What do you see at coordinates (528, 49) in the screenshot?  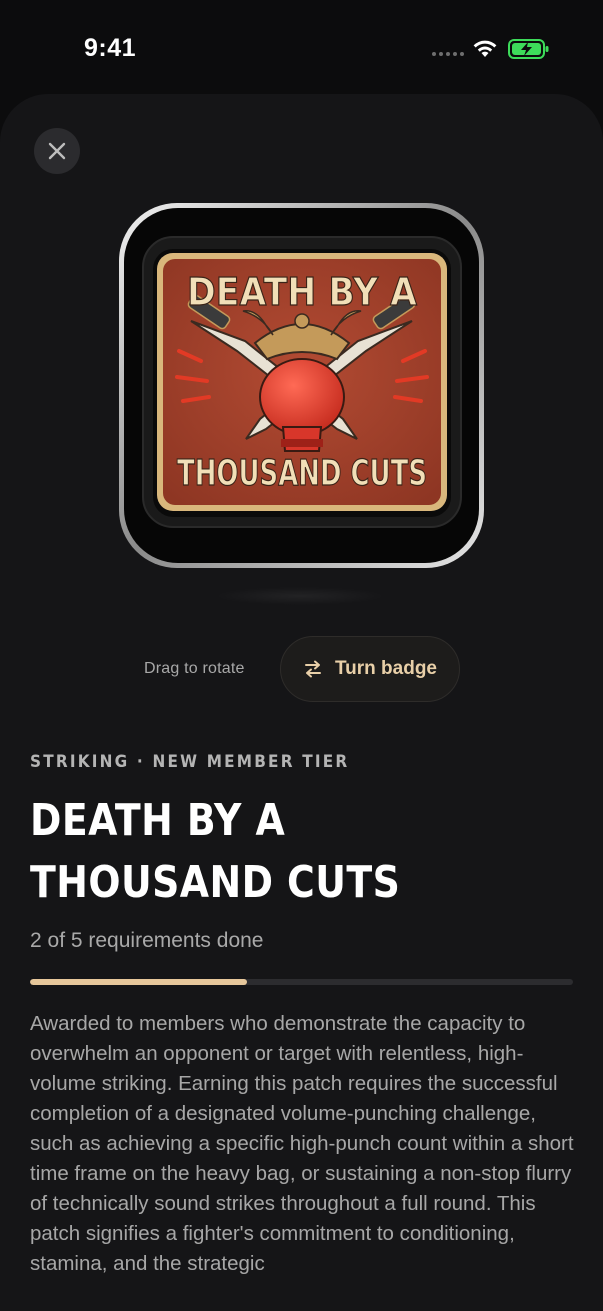 I see `battery-charging-icon` at bounding box center [528, 49].